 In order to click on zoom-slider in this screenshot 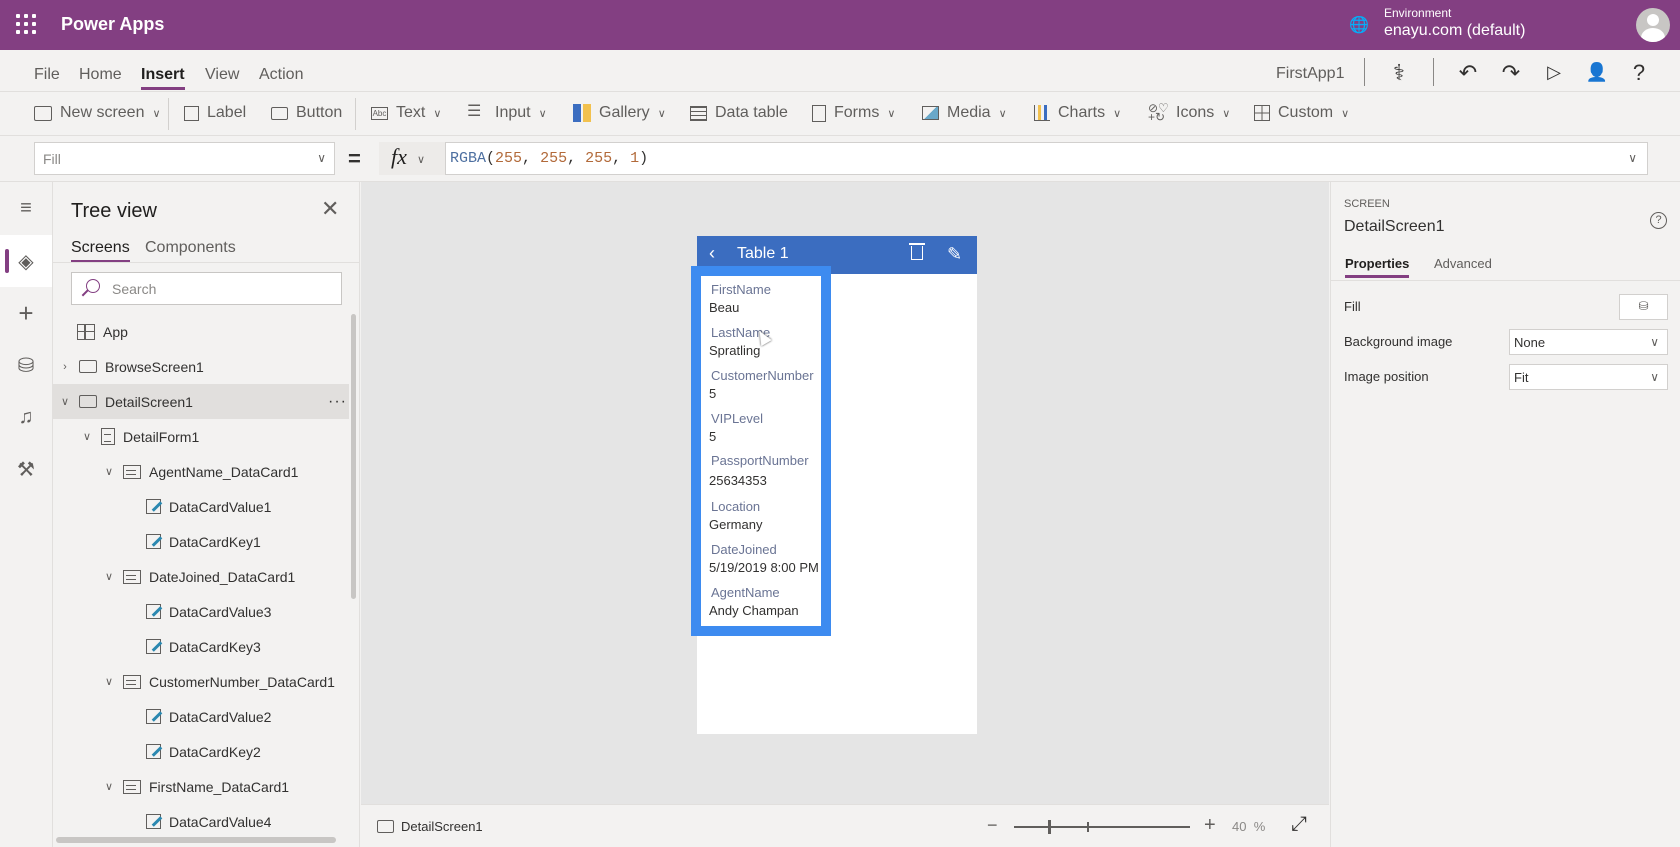, I will do `click(1102, 827)`.